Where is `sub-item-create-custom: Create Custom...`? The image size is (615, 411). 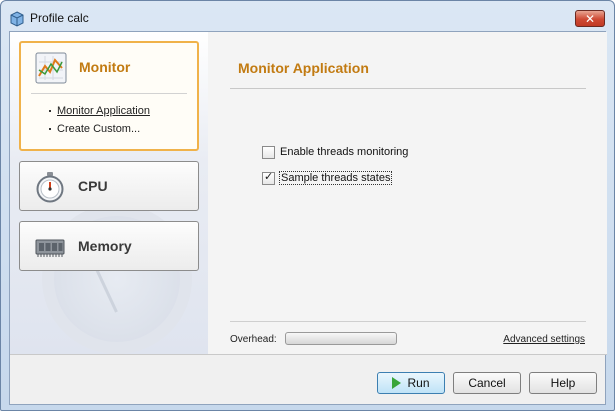
sub-item-create-custom: Create Custom... is located at coordinates (109, 129).